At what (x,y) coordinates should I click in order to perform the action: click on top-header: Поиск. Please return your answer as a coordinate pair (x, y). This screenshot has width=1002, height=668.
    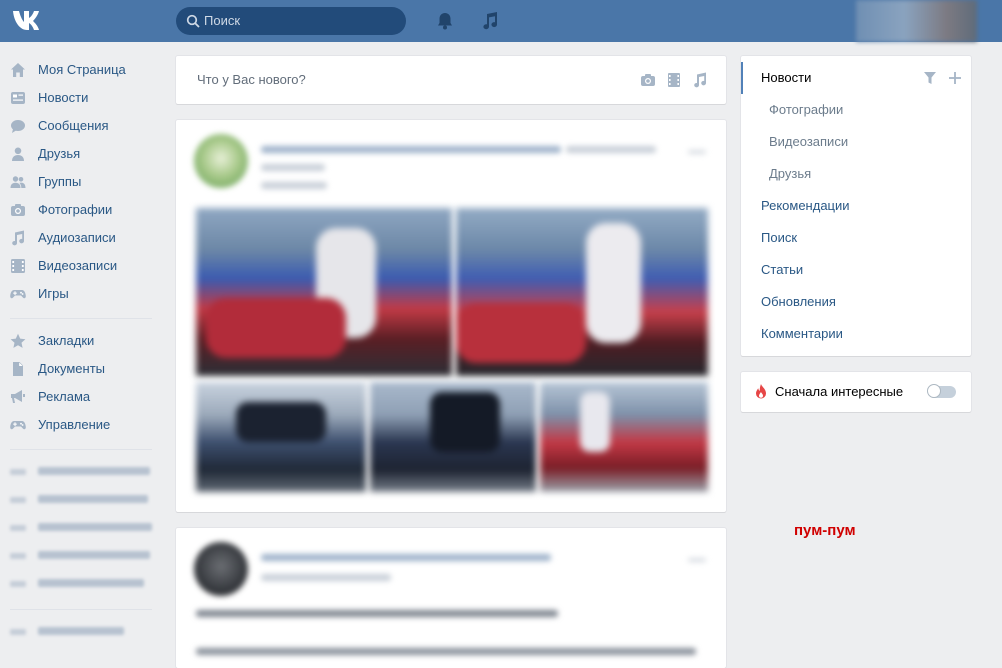
    Looking at the image, I should click on (501, 21).